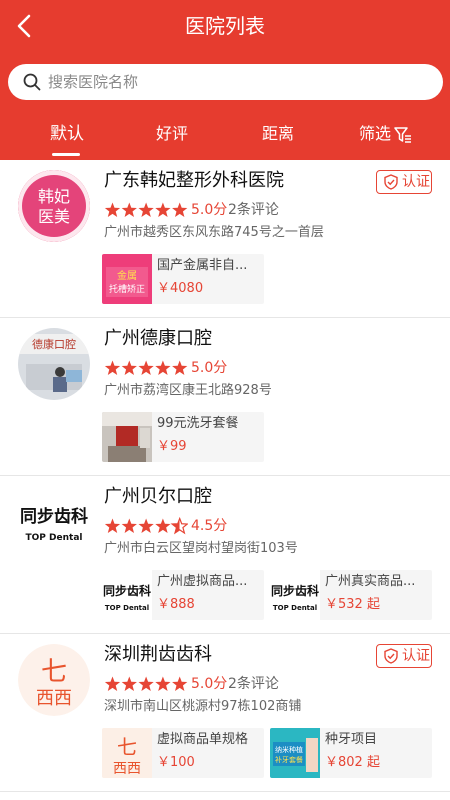 Image resolution: width=450 pixels, height=800 pixels. Describe the element at coordinates (375, 134) in the screenshot. I see `tab-filter: 筛选` at that location.